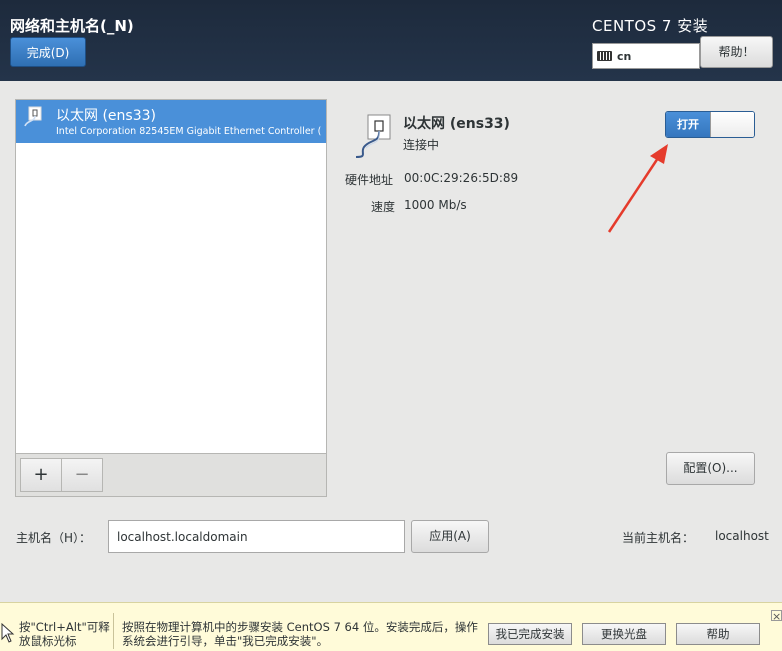 The width and height of the screenshot is (782, 651). I want to click on add-device-button: +, so click(41, 475).